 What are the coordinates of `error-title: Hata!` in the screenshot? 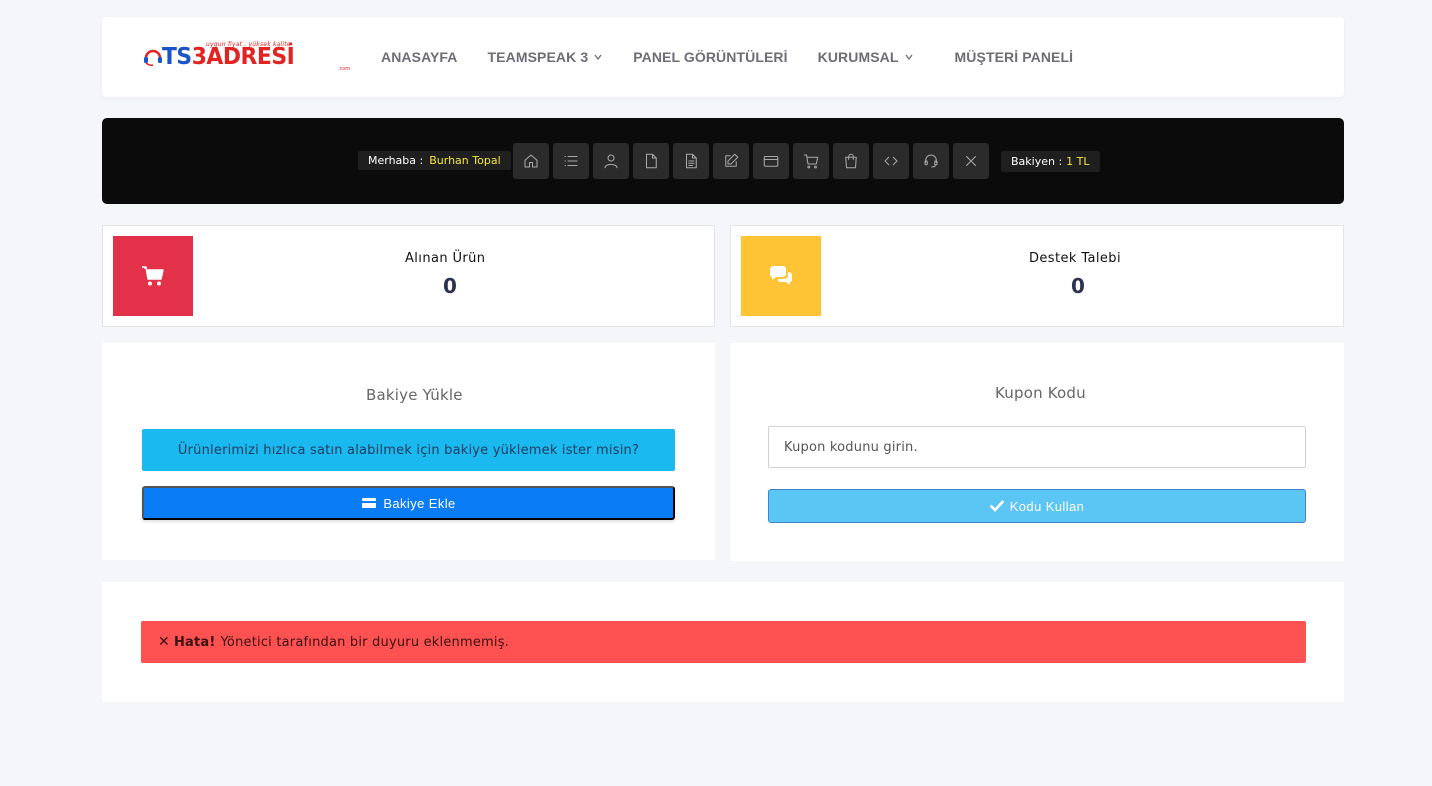 It's located at (194, 642).